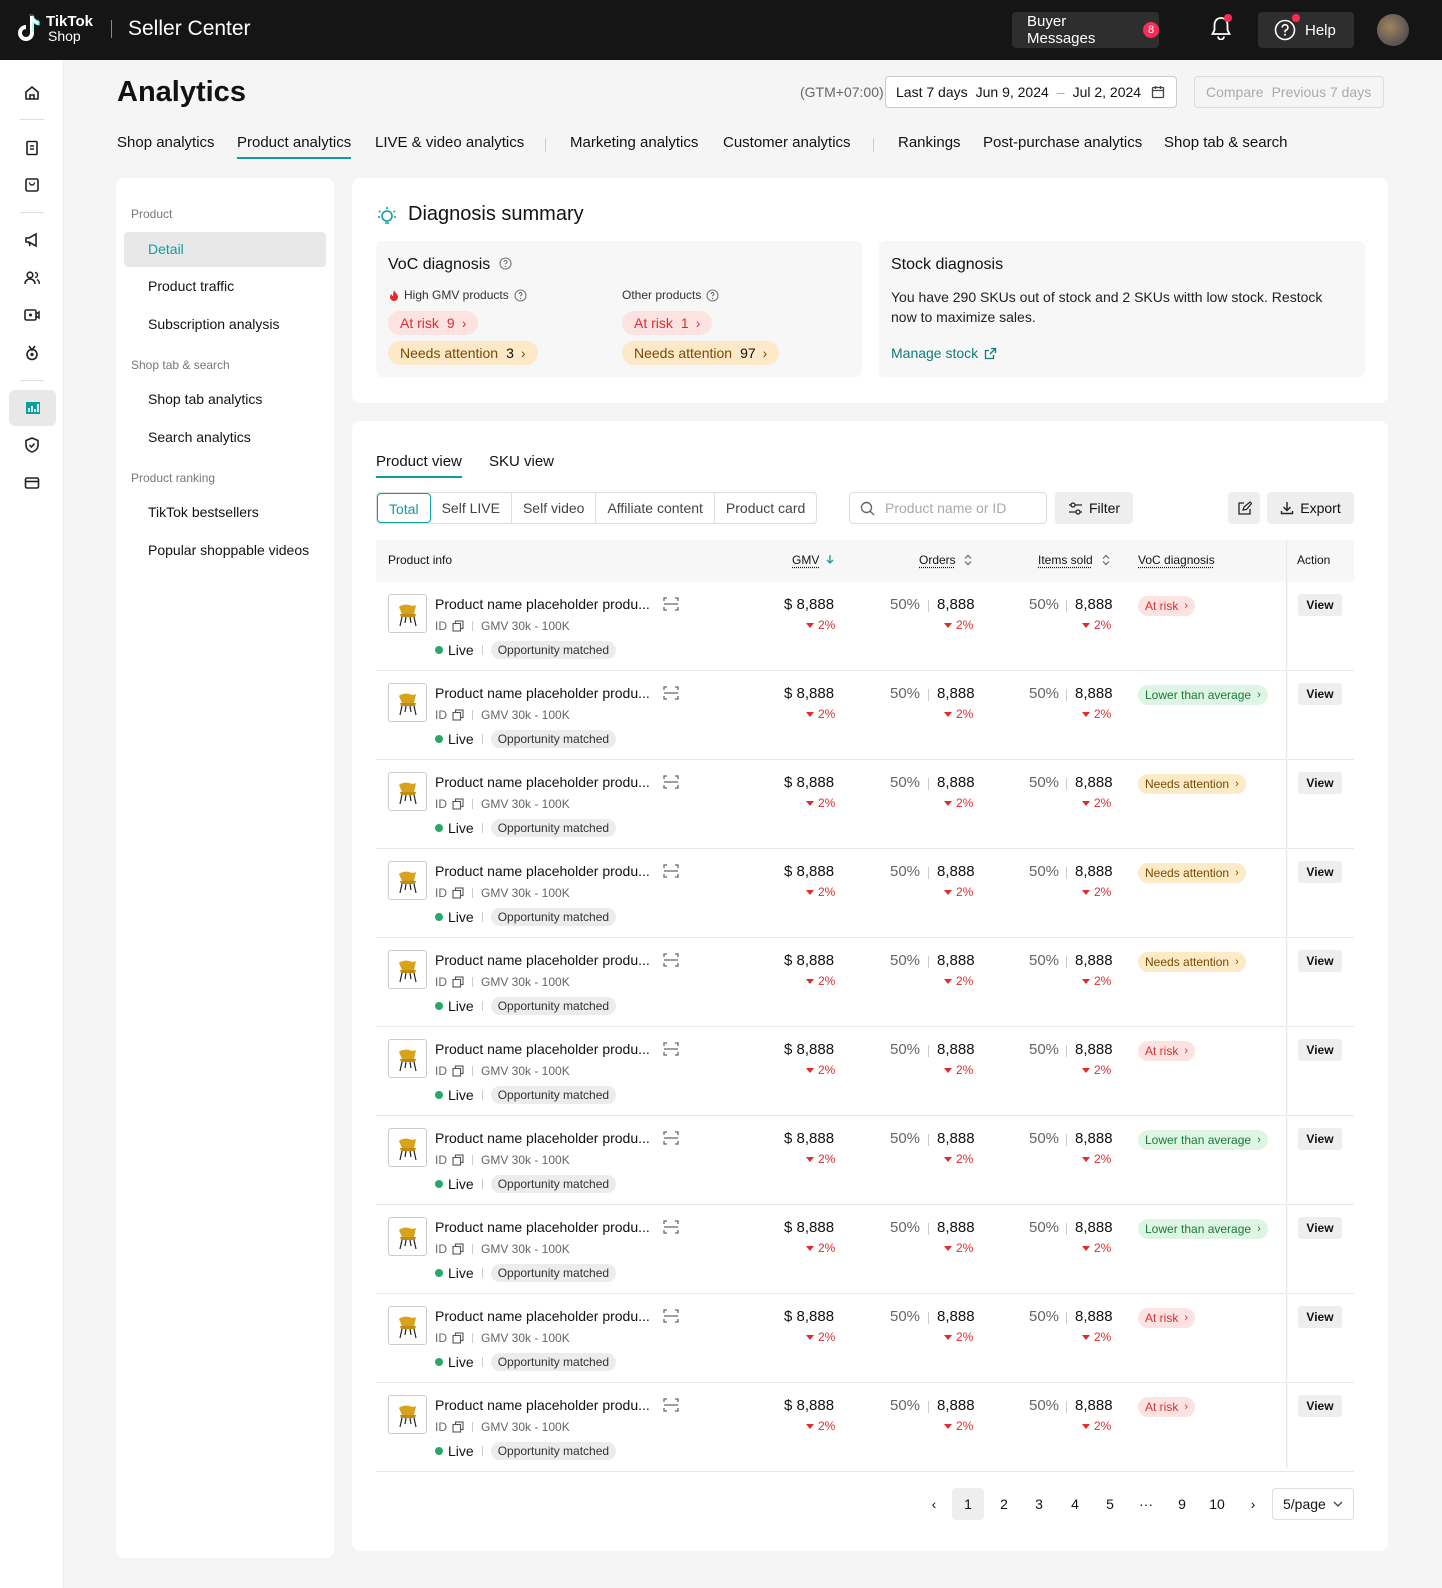 The image size is (1442, 1588). I want to click on shield-icon, so click(32, 445).